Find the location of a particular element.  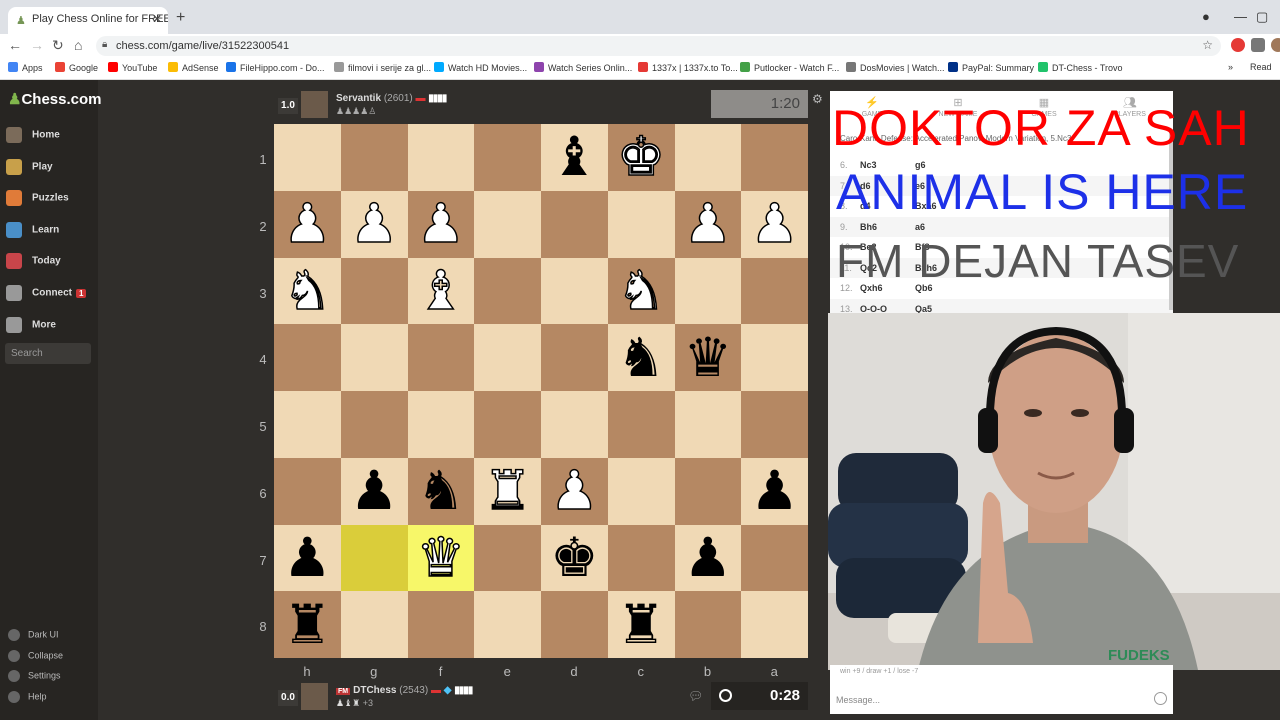

square-g5 is located at coordinates (374, 424).